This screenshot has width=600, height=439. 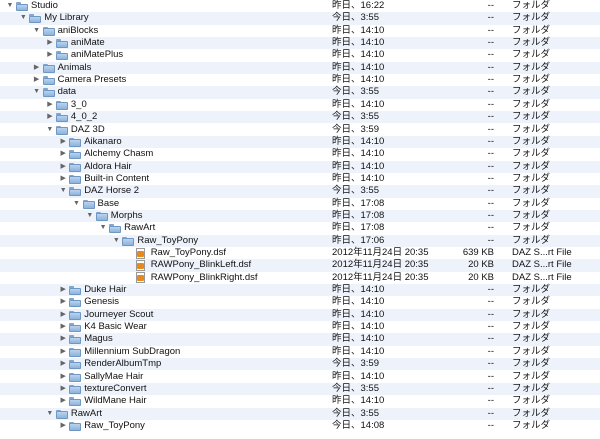 What do you see at coordinates (478, 252) in the screenshot?
I see `file-size: 639 KB` at bounding box center [478, 252].